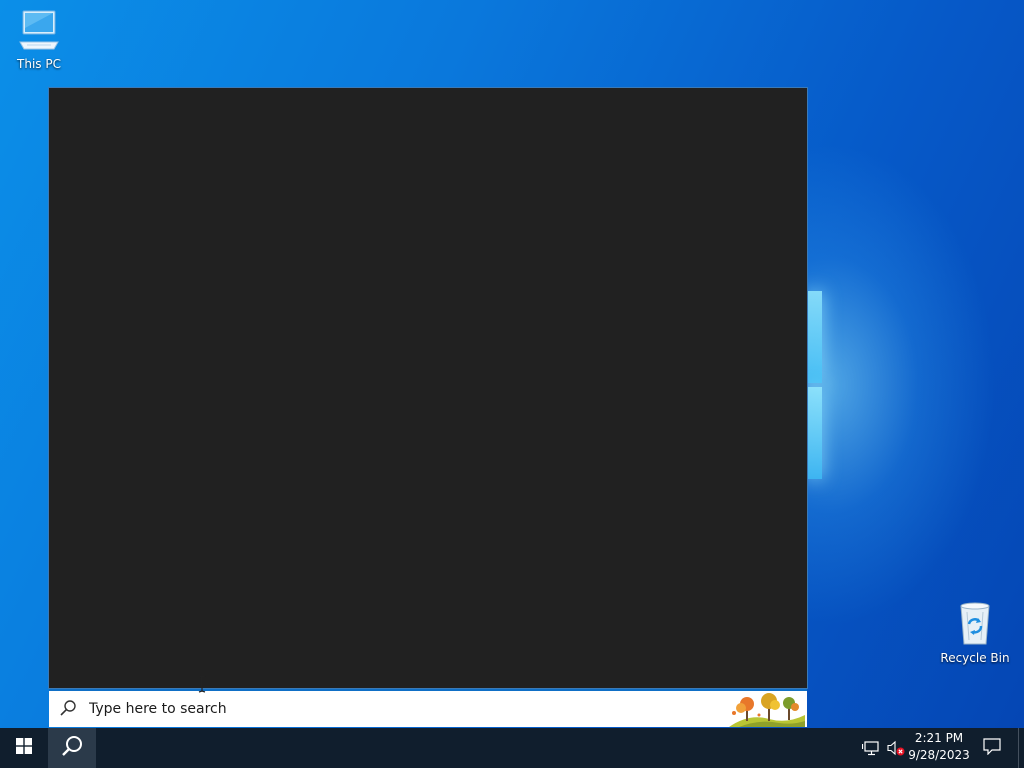  I want to click on taskbar-search-button, so click(72, 748).